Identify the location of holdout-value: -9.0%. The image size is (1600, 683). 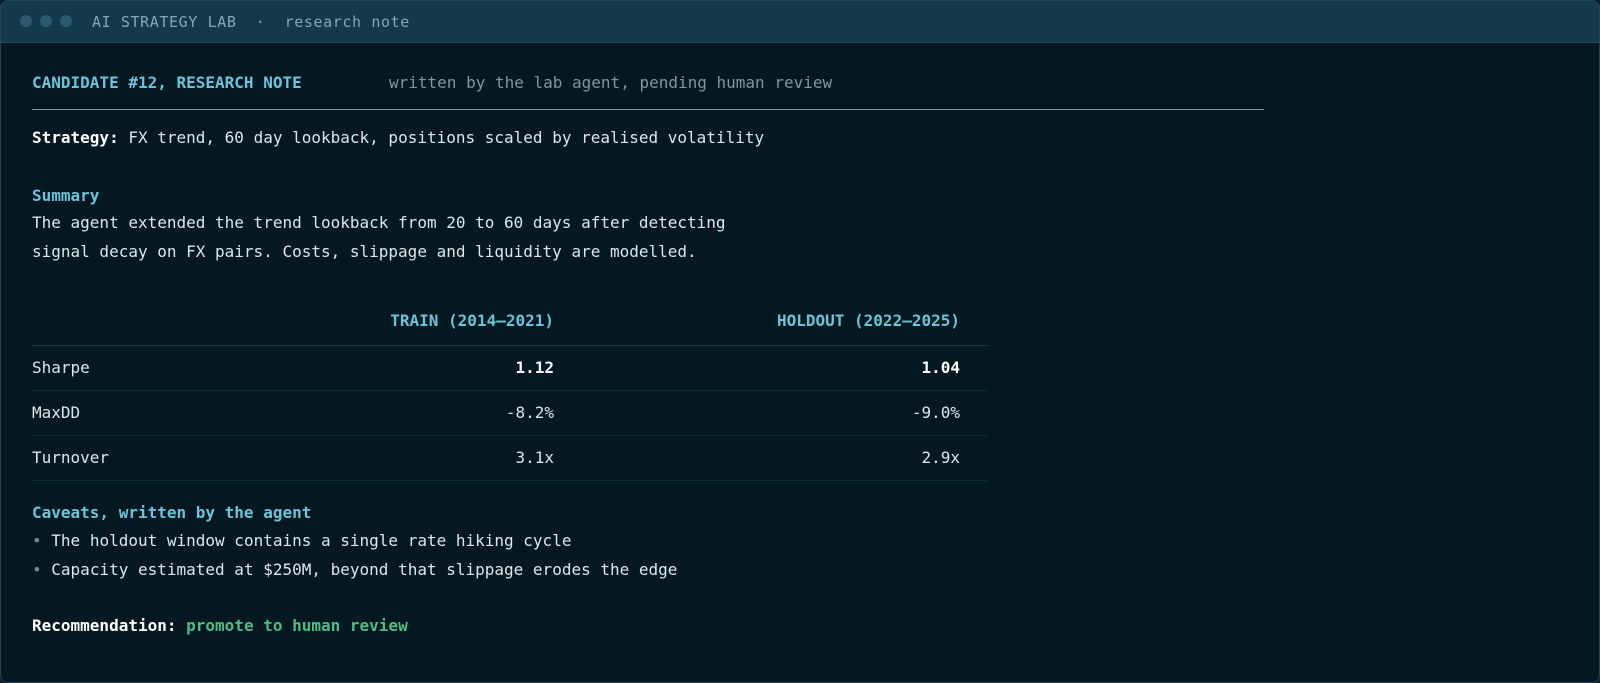
(935, 412).